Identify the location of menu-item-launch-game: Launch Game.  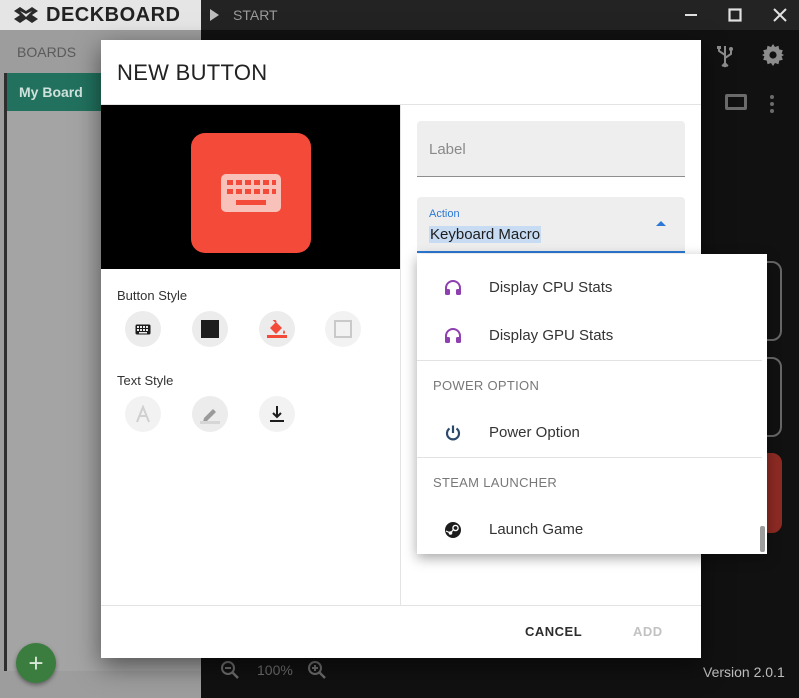
(589, 530).